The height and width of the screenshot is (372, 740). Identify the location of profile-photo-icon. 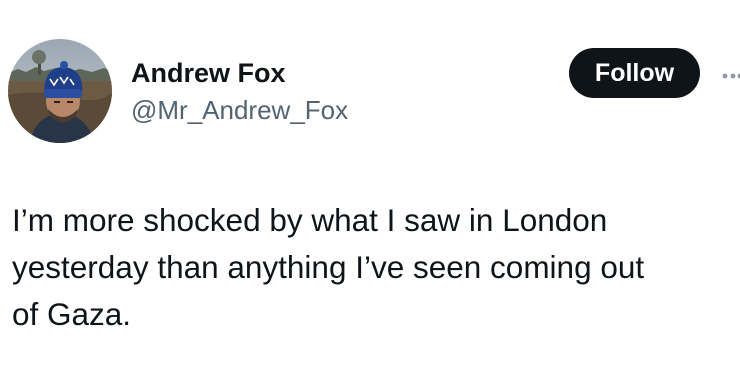
(60, 91).